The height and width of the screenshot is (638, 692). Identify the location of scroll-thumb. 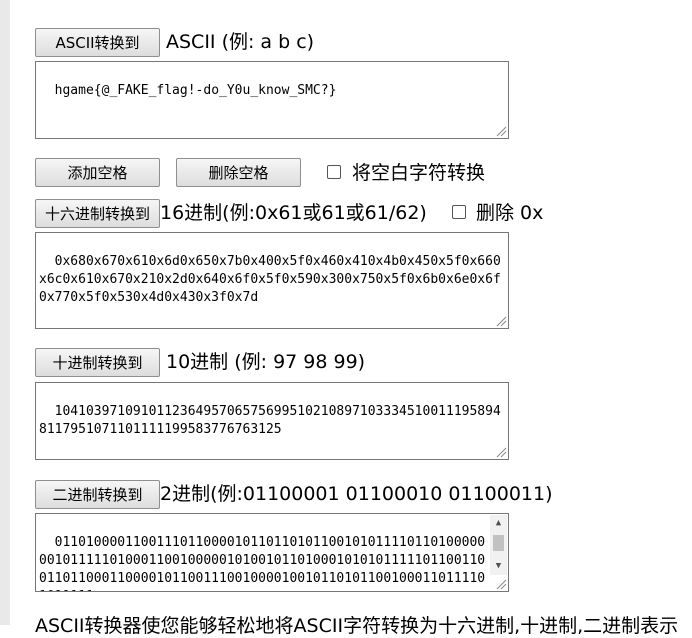
(498, 543).